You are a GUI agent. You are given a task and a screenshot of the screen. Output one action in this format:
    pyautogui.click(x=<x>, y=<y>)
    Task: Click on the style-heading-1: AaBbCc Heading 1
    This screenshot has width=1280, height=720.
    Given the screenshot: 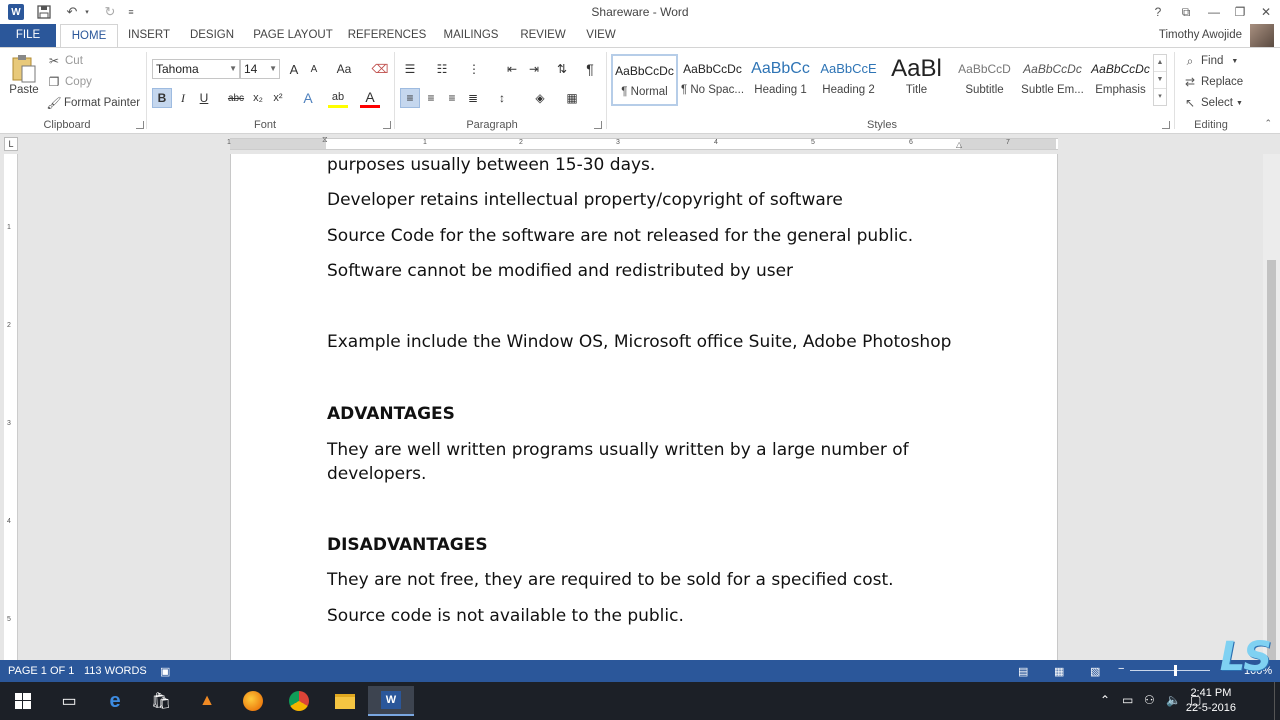 What is the action you would take?
    pyautogui.click(x=780, y=80)
    